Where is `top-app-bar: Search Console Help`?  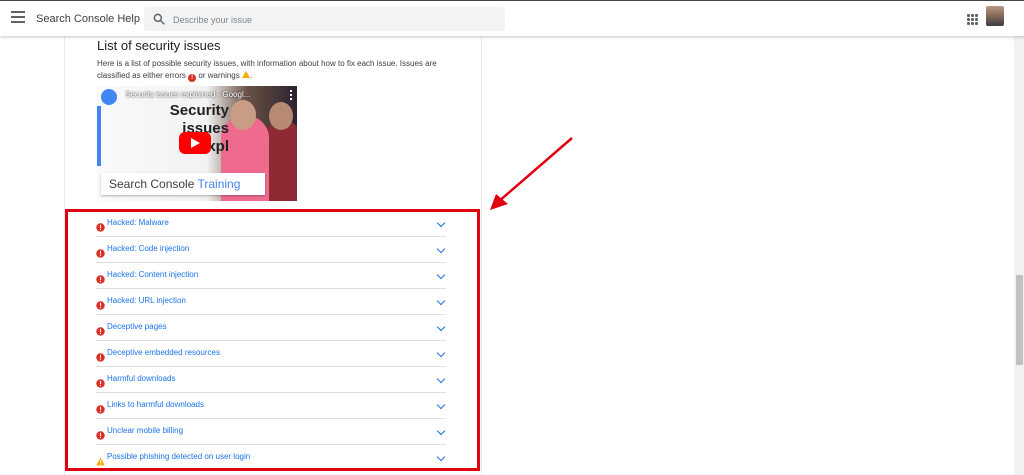
top-app-bar: Search Console Help is located at coordinates (512, 18).